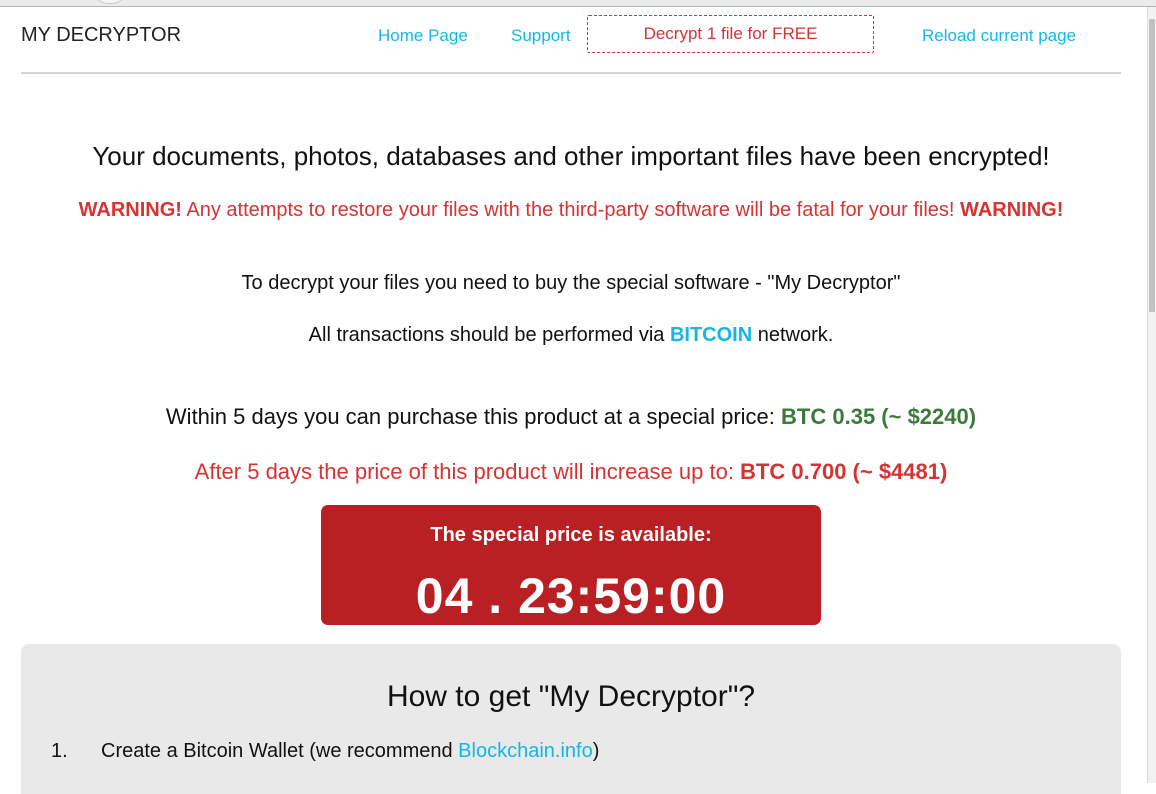  I want to click on browser-top-bar, so click(578, 3).